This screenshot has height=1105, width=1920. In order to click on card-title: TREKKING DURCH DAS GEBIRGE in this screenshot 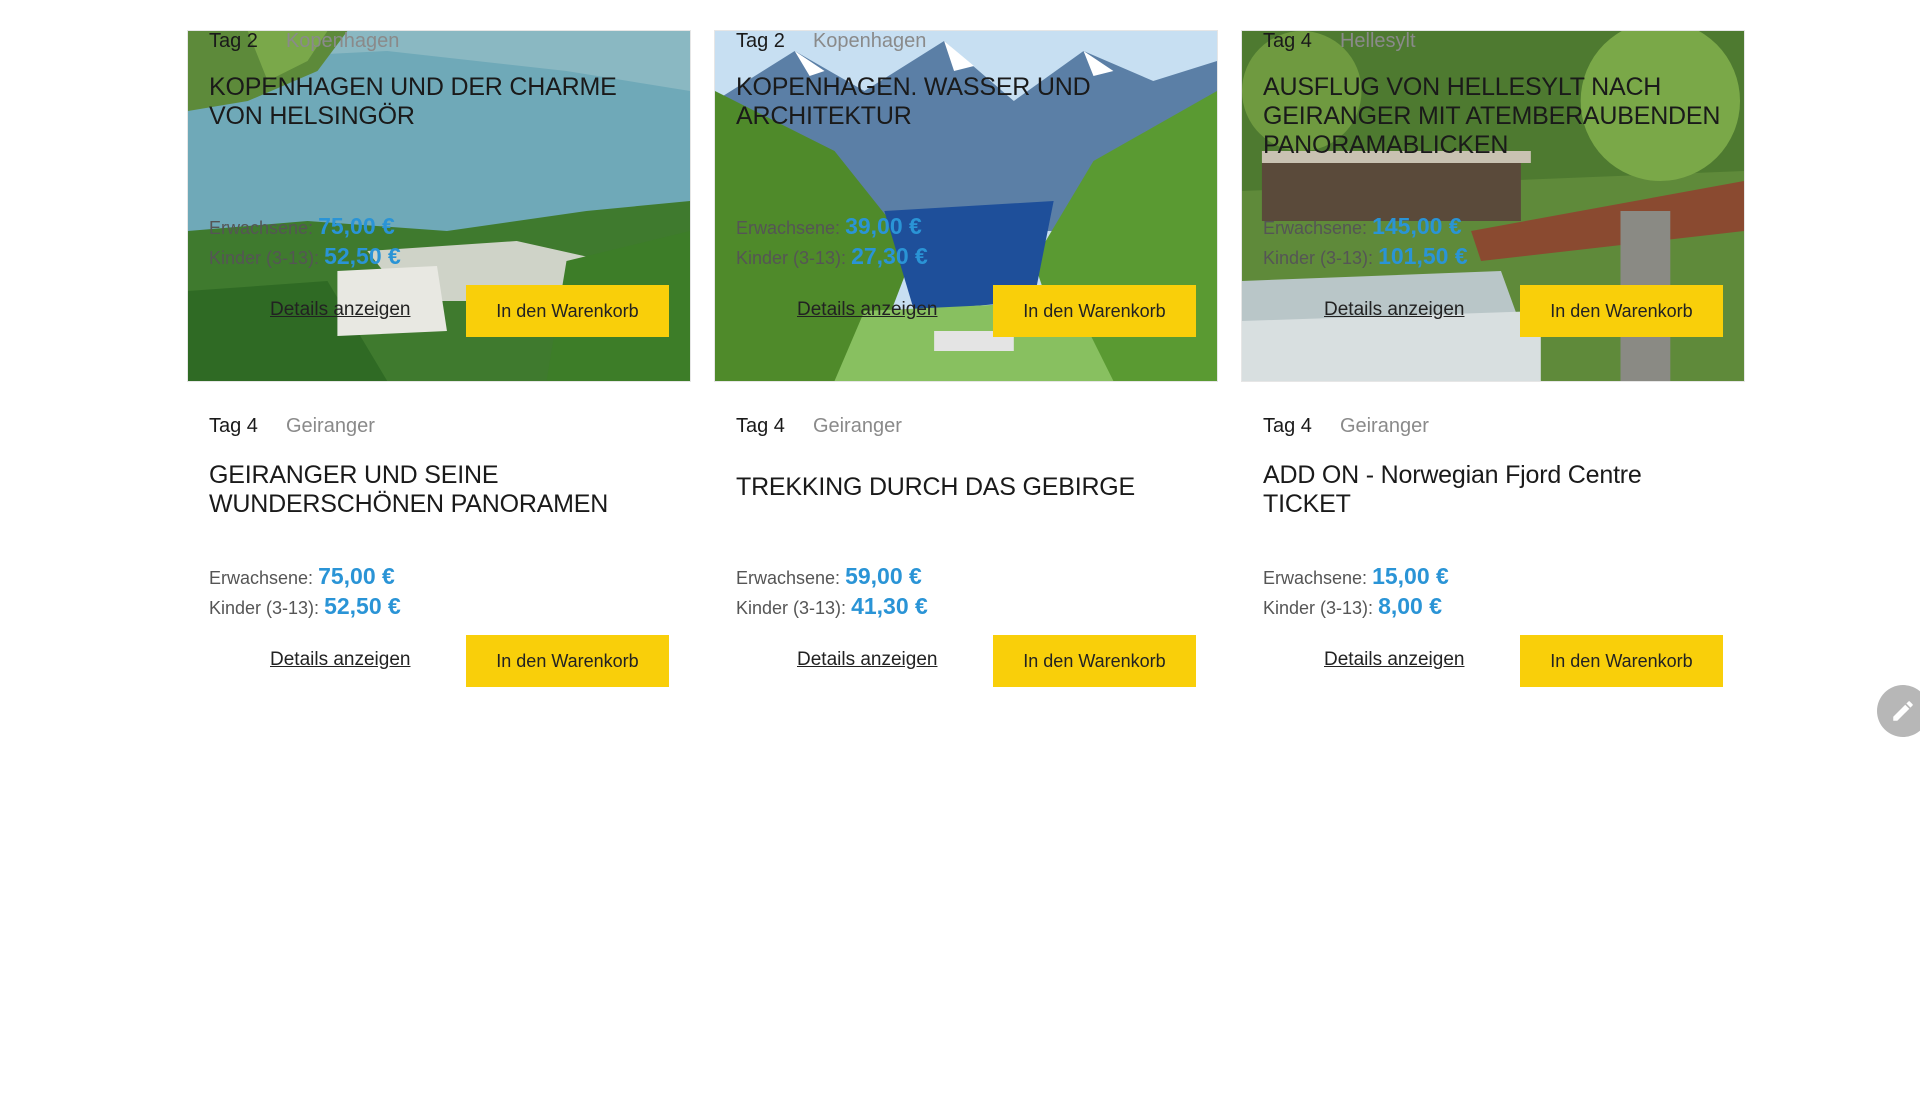, I will do `click(936, 487)`.